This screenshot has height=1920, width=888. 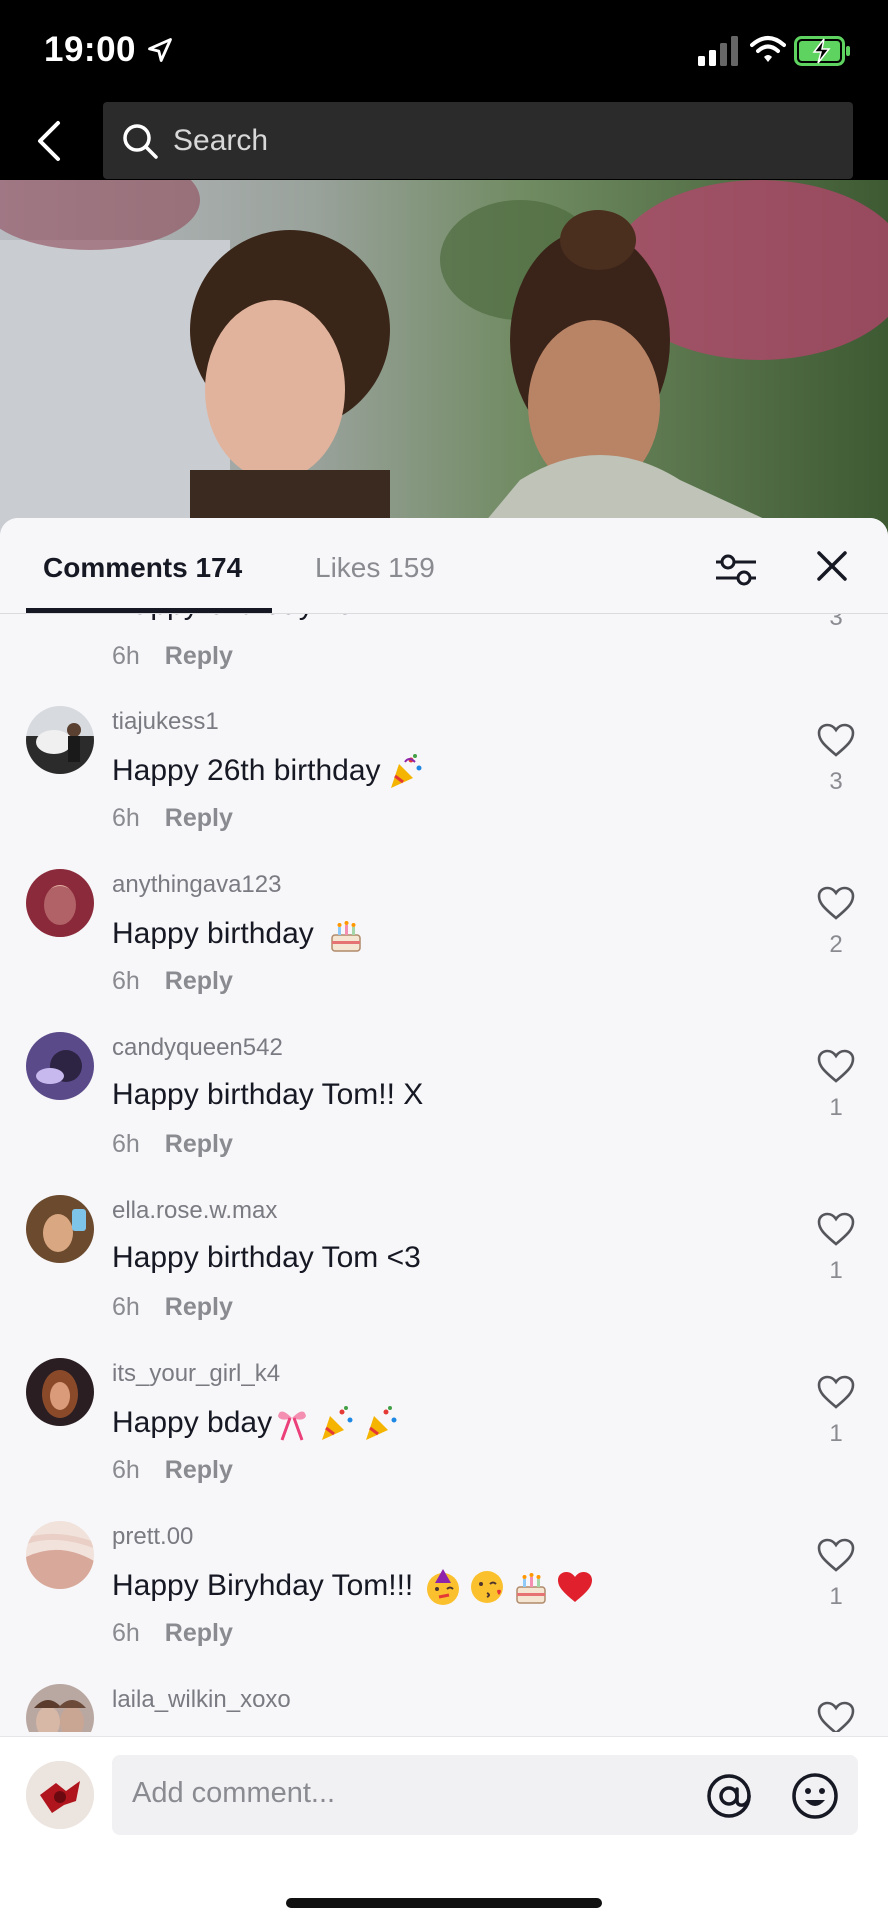 I want to click on comment-text: Happy birthday Tom, so click(x=245, y=618).